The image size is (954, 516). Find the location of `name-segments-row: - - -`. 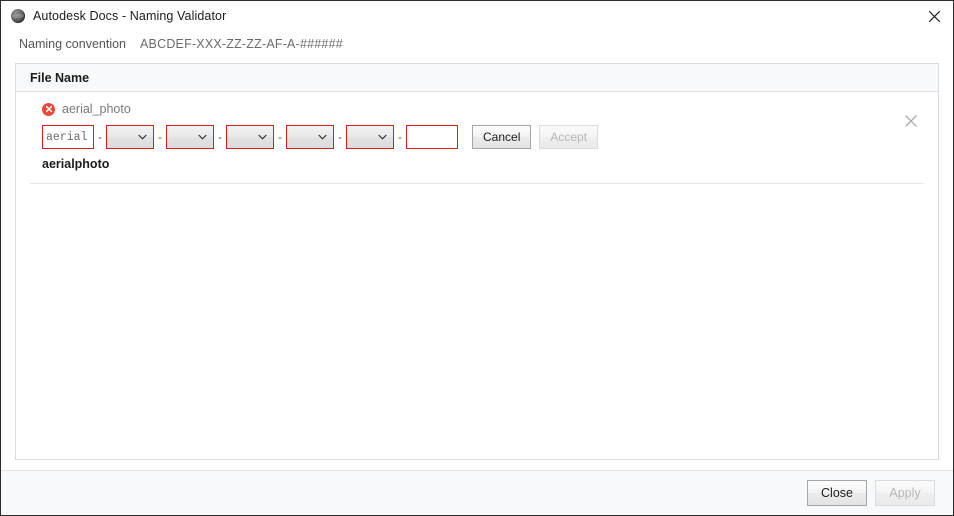

name-segments-row: - - - is located at coordinates (477, 137).